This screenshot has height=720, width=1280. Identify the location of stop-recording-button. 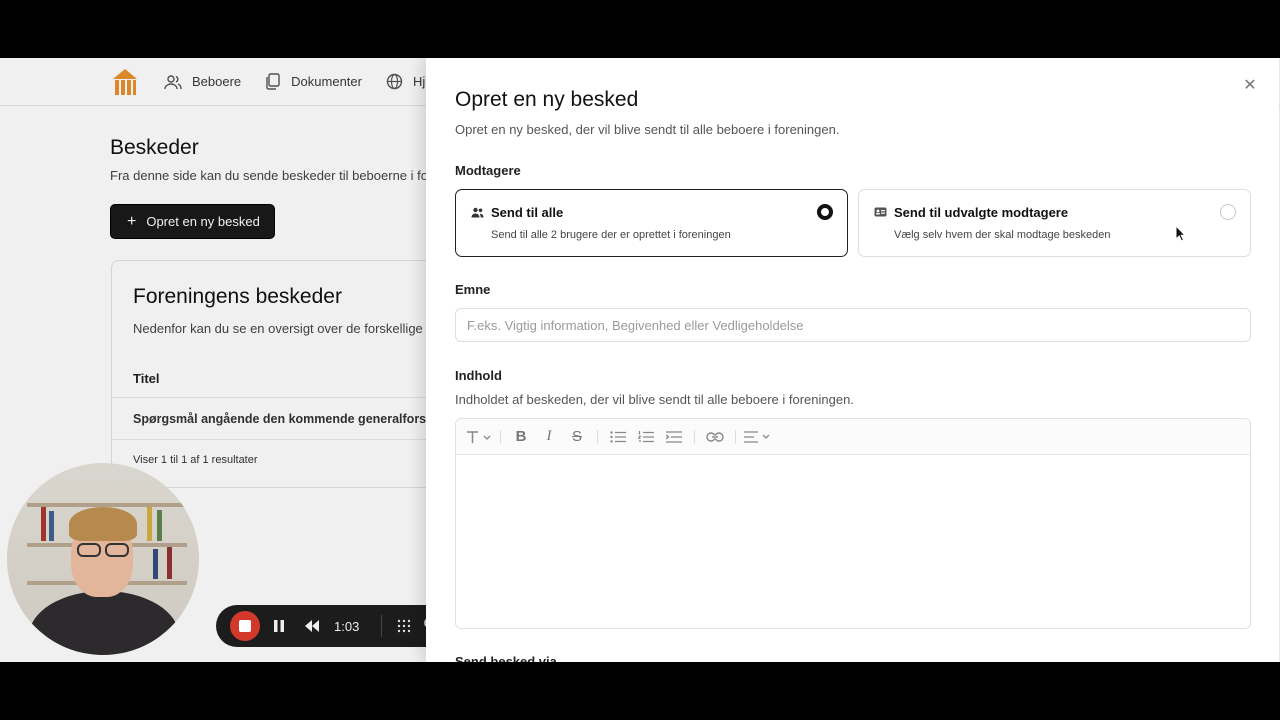
(245, 626).